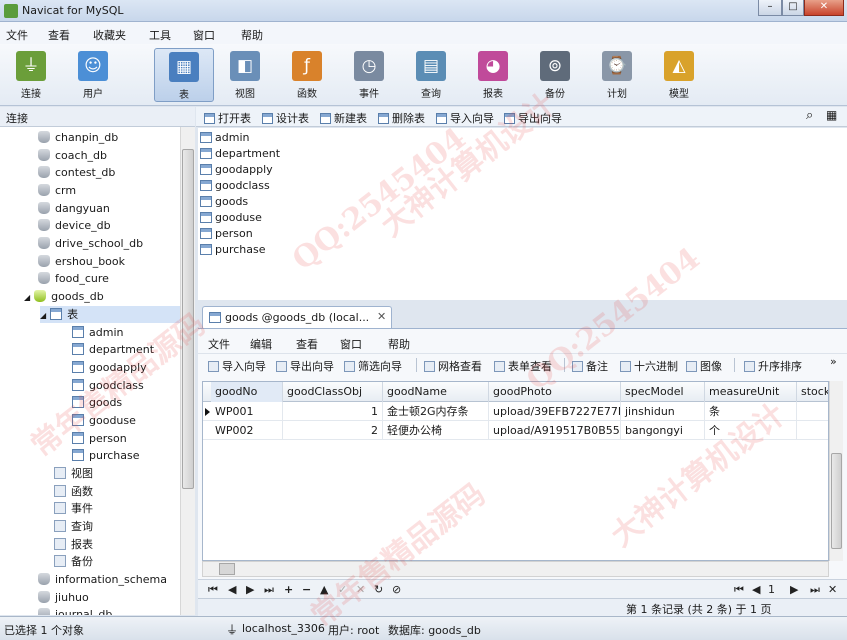 The height and width of the screenshot is (640, 847). I want to click on toolbar-report-button: ◕ 报表, so click(493, 75).